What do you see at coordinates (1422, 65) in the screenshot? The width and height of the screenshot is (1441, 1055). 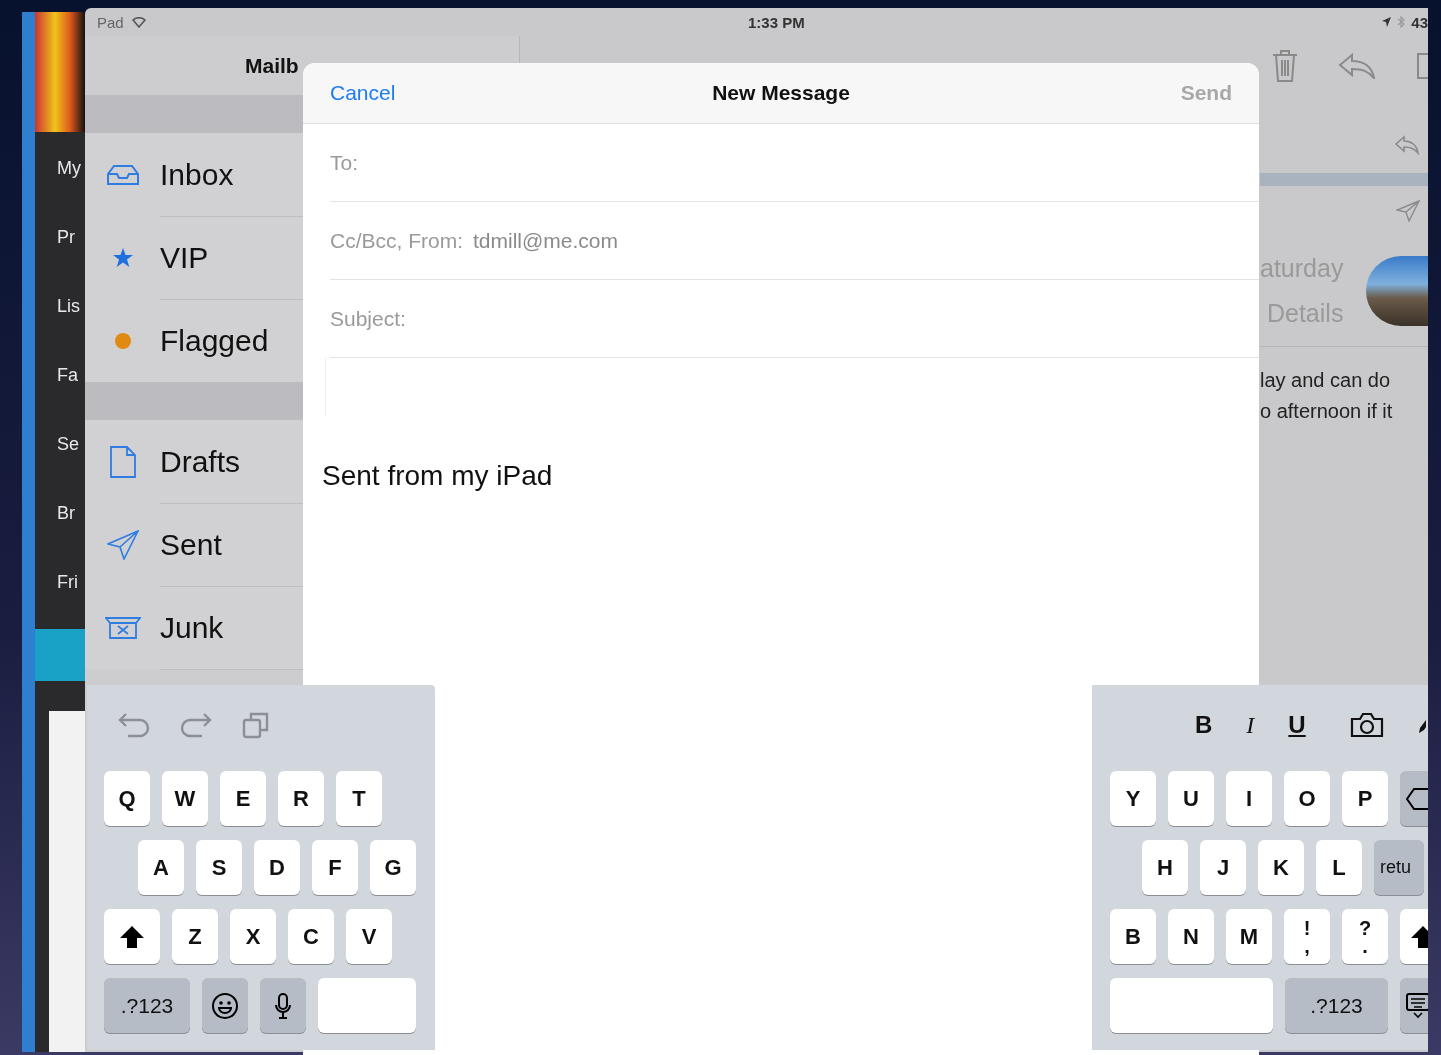 I see `compose-icon` at bounding box center [1422, 65].